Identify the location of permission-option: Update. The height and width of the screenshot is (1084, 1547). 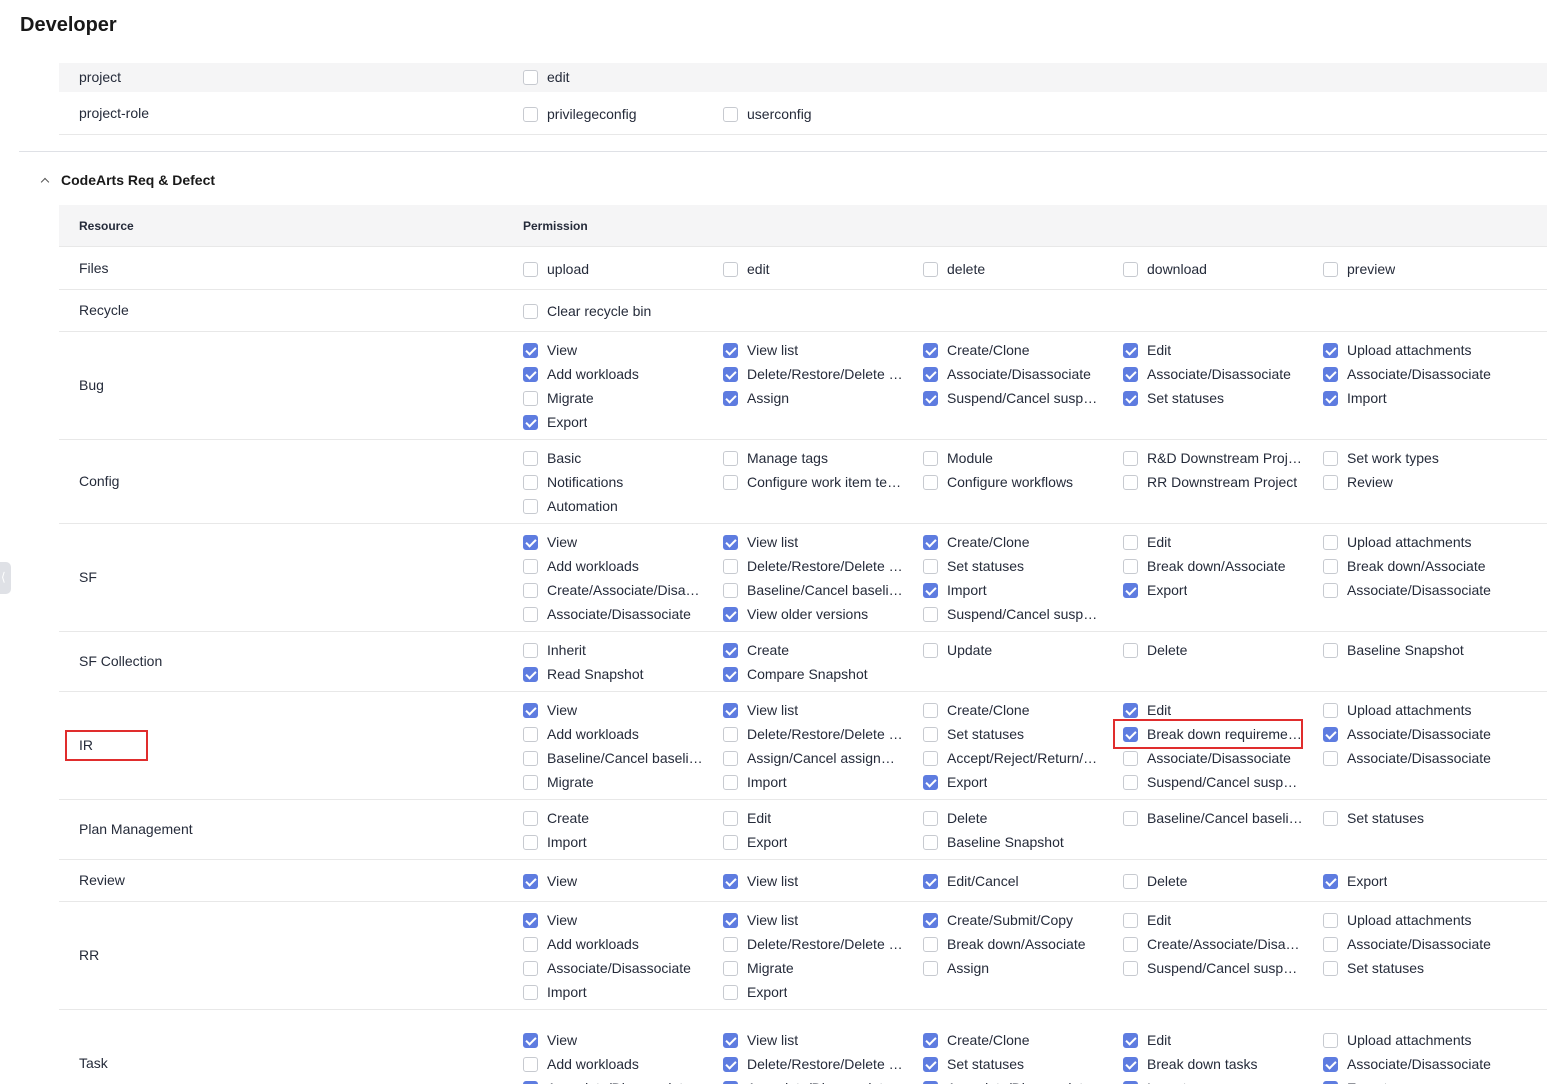
(1013, 650).